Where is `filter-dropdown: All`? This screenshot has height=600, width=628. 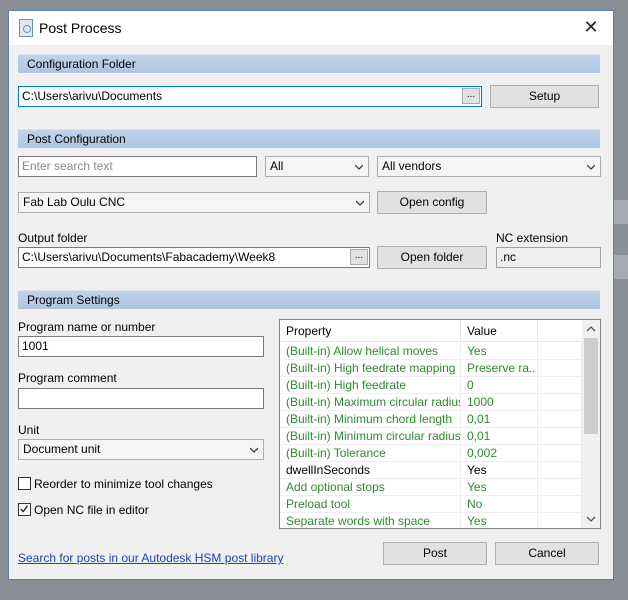
filter-dropdown: All is located at coordinates (317, 166).